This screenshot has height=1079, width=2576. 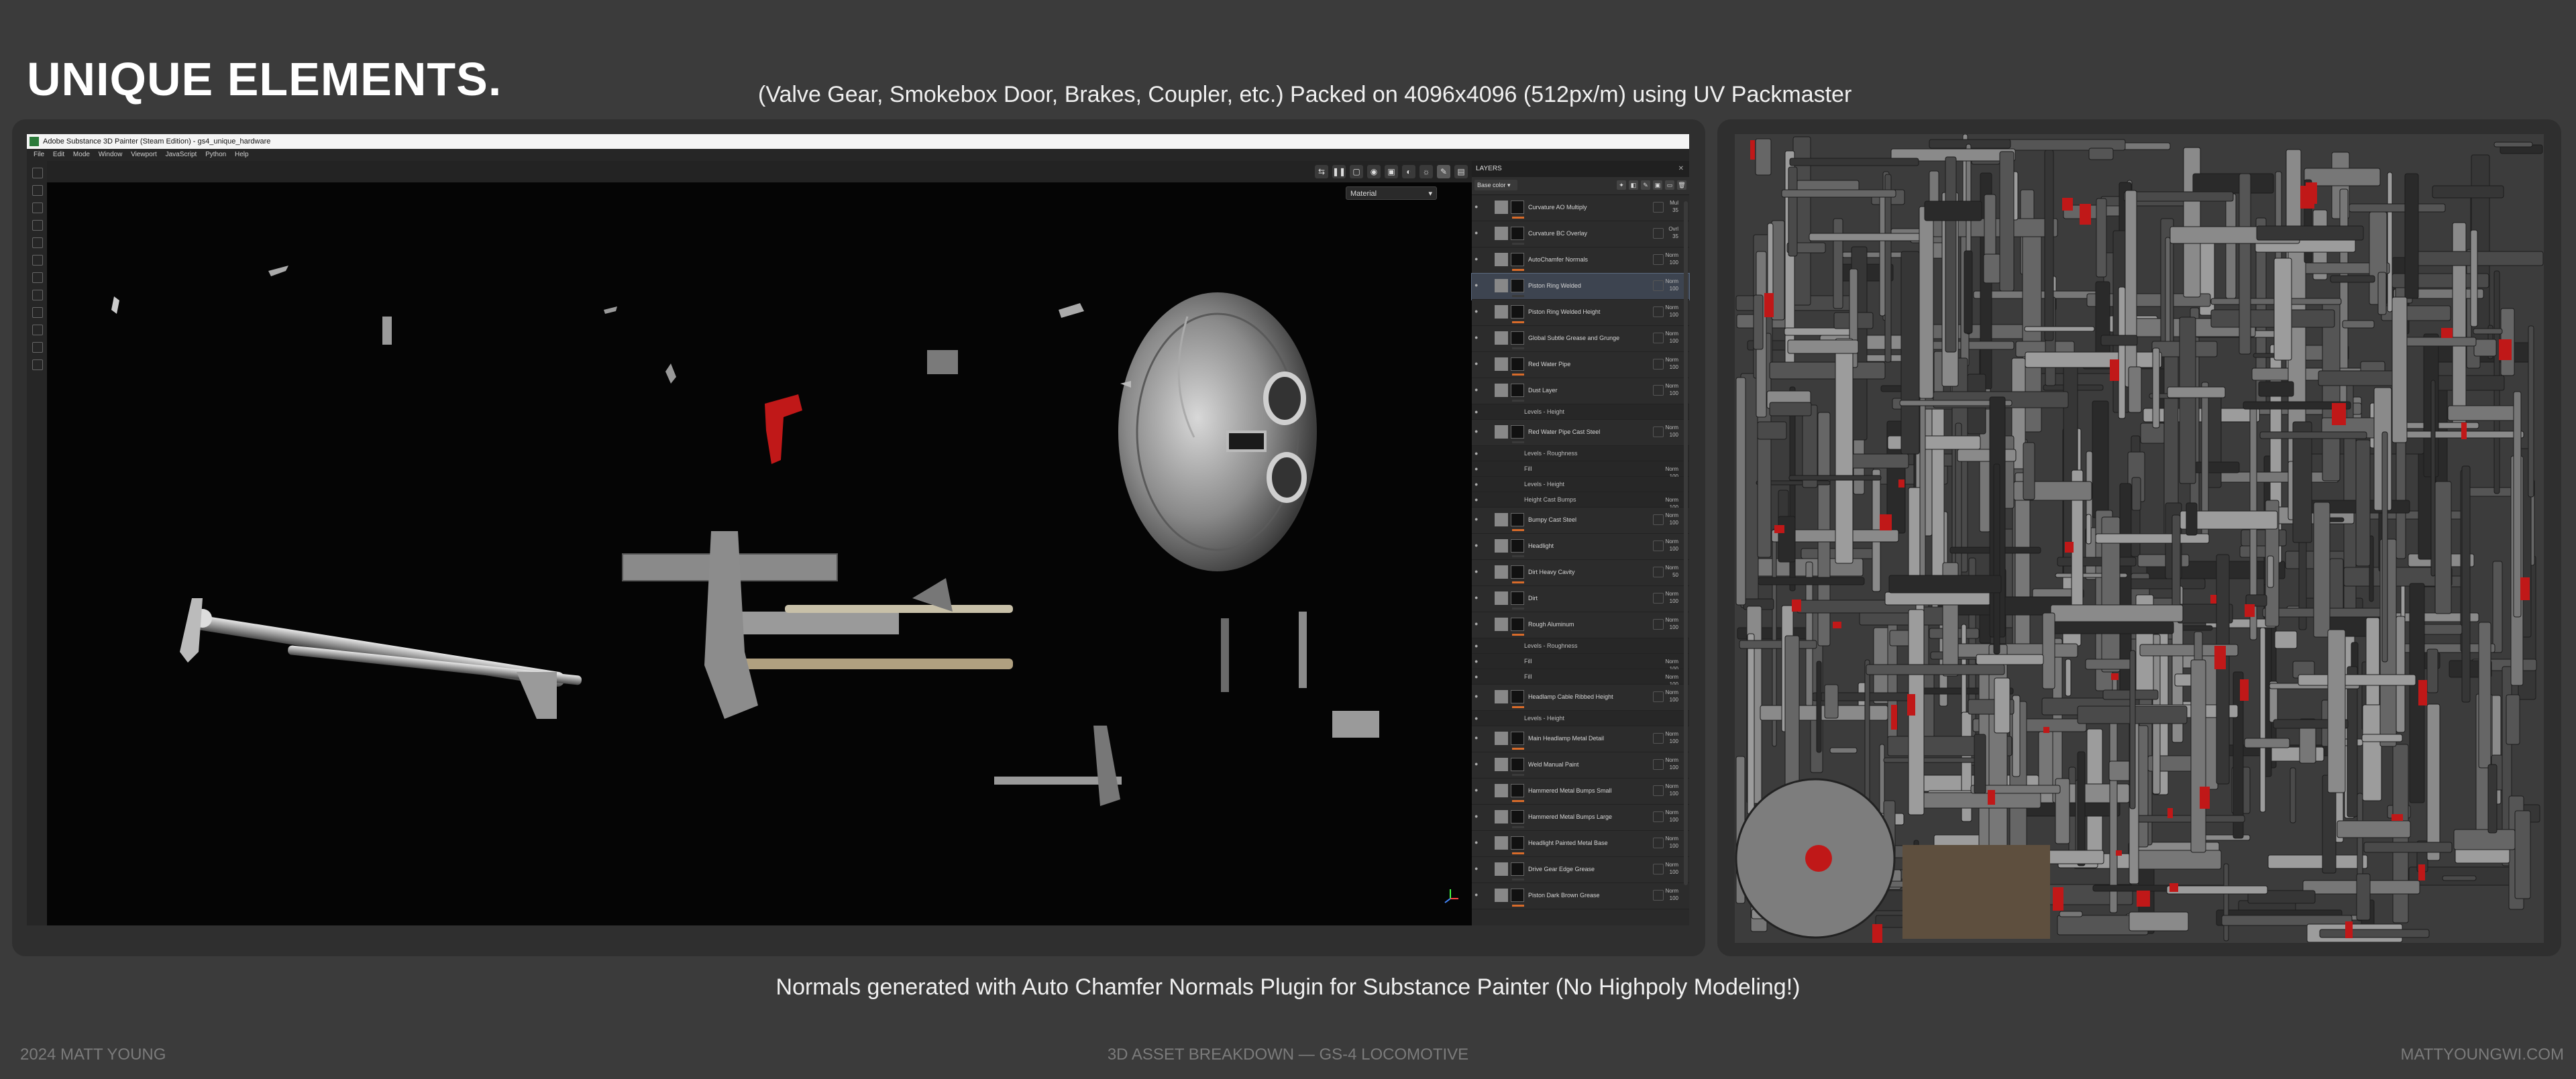 What do you see at coordinates (1495, 185) in the screenshot?
I see `channel-select: Base color ▾` at bounding box center [1495, 185].